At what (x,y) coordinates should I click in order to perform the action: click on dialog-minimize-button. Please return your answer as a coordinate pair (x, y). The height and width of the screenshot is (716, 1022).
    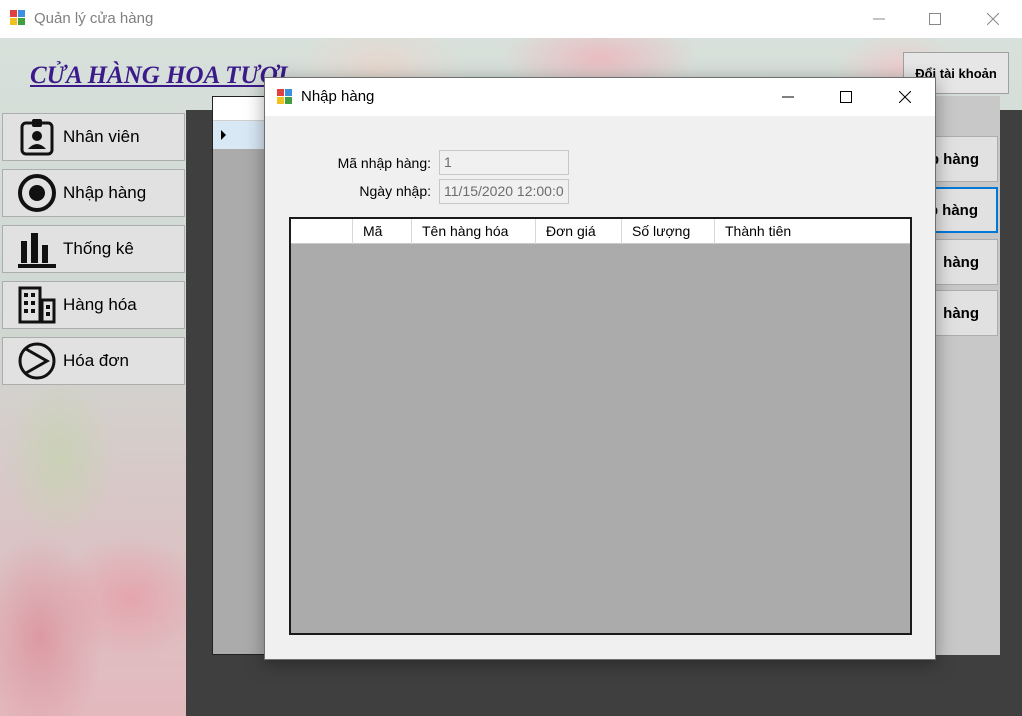
    Looking at the image, I should click on (788, 97).